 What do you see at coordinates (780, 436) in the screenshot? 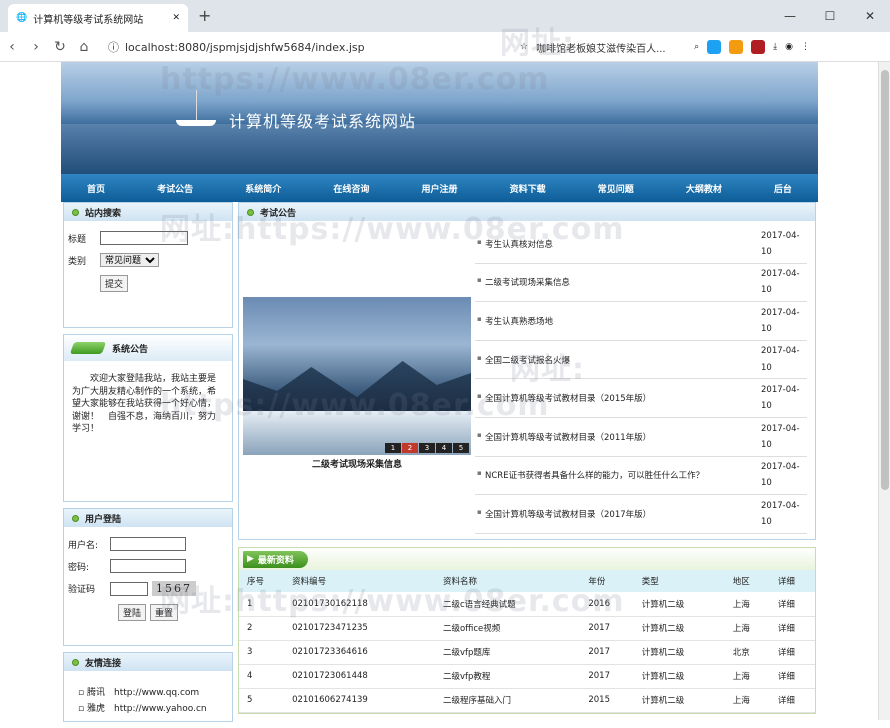
I see `news-date: 2017-04-10` at bounding box center [780, 436].